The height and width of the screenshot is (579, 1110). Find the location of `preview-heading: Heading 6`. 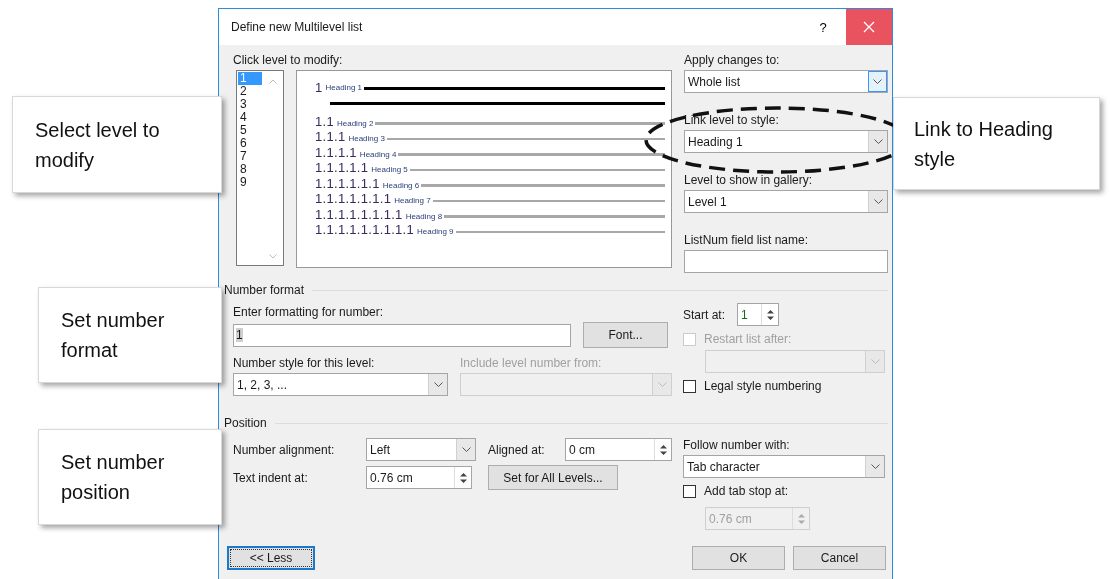

preview-heading: Heading 6 is located at coordinates (401, 185).